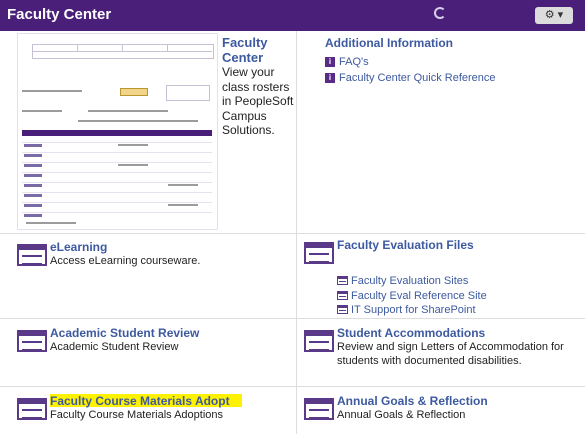 This screenshot has height=434, width=585. I want to click on portal-title: Faculty Center, so click(59, 14).